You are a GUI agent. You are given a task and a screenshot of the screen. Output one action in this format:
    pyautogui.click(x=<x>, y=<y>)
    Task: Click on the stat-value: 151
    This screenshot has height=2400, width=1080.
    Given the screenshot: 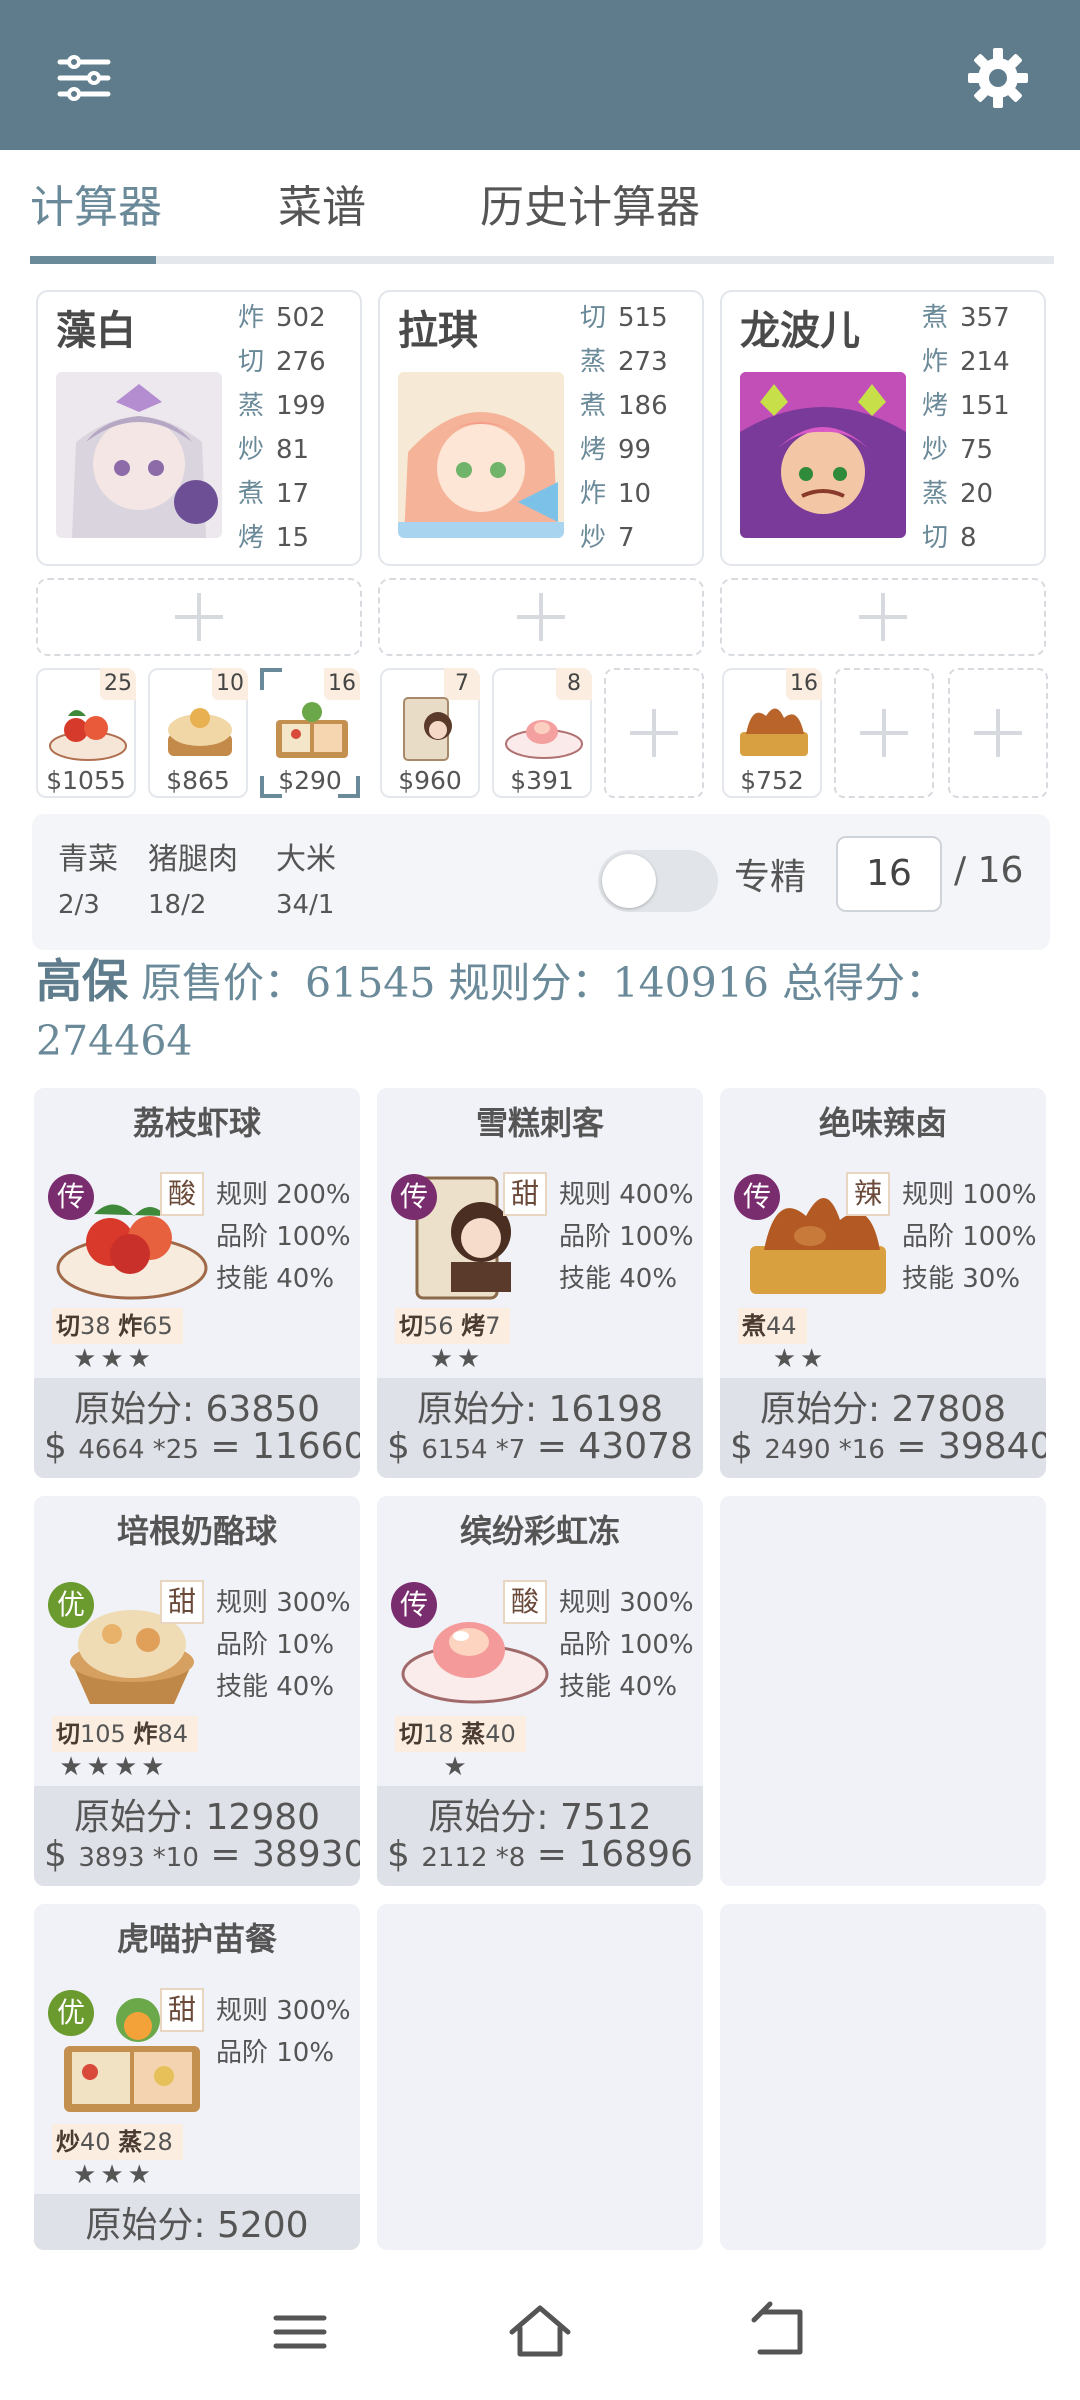 What is the action you would take?
    pyautogui.click(x=985, y=406)
    